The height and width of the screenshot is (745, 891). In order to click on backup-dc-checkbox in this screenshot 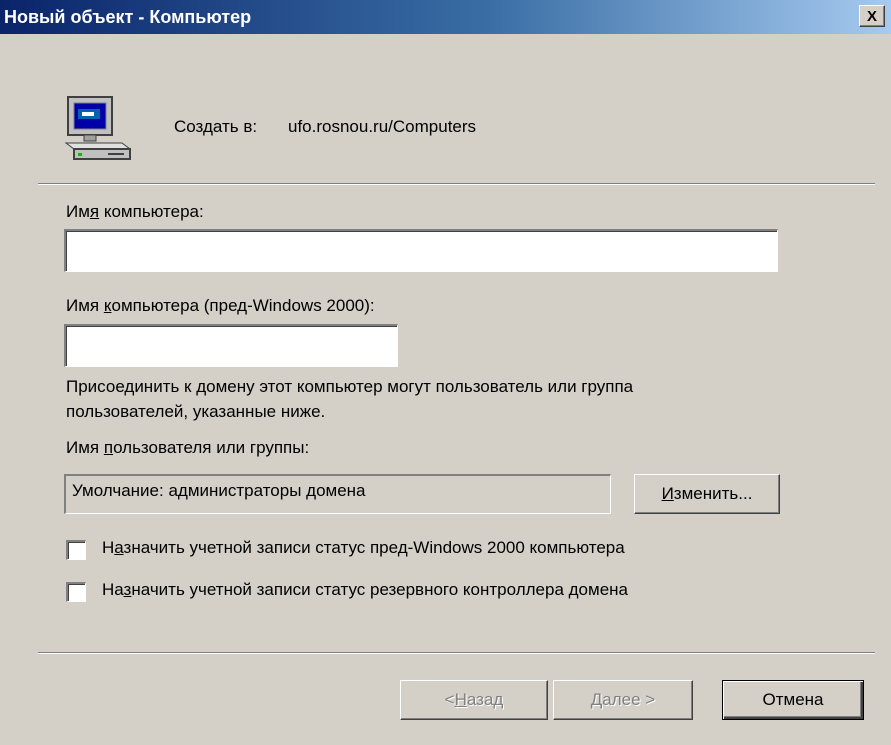, I will do `click(76, 592)`.